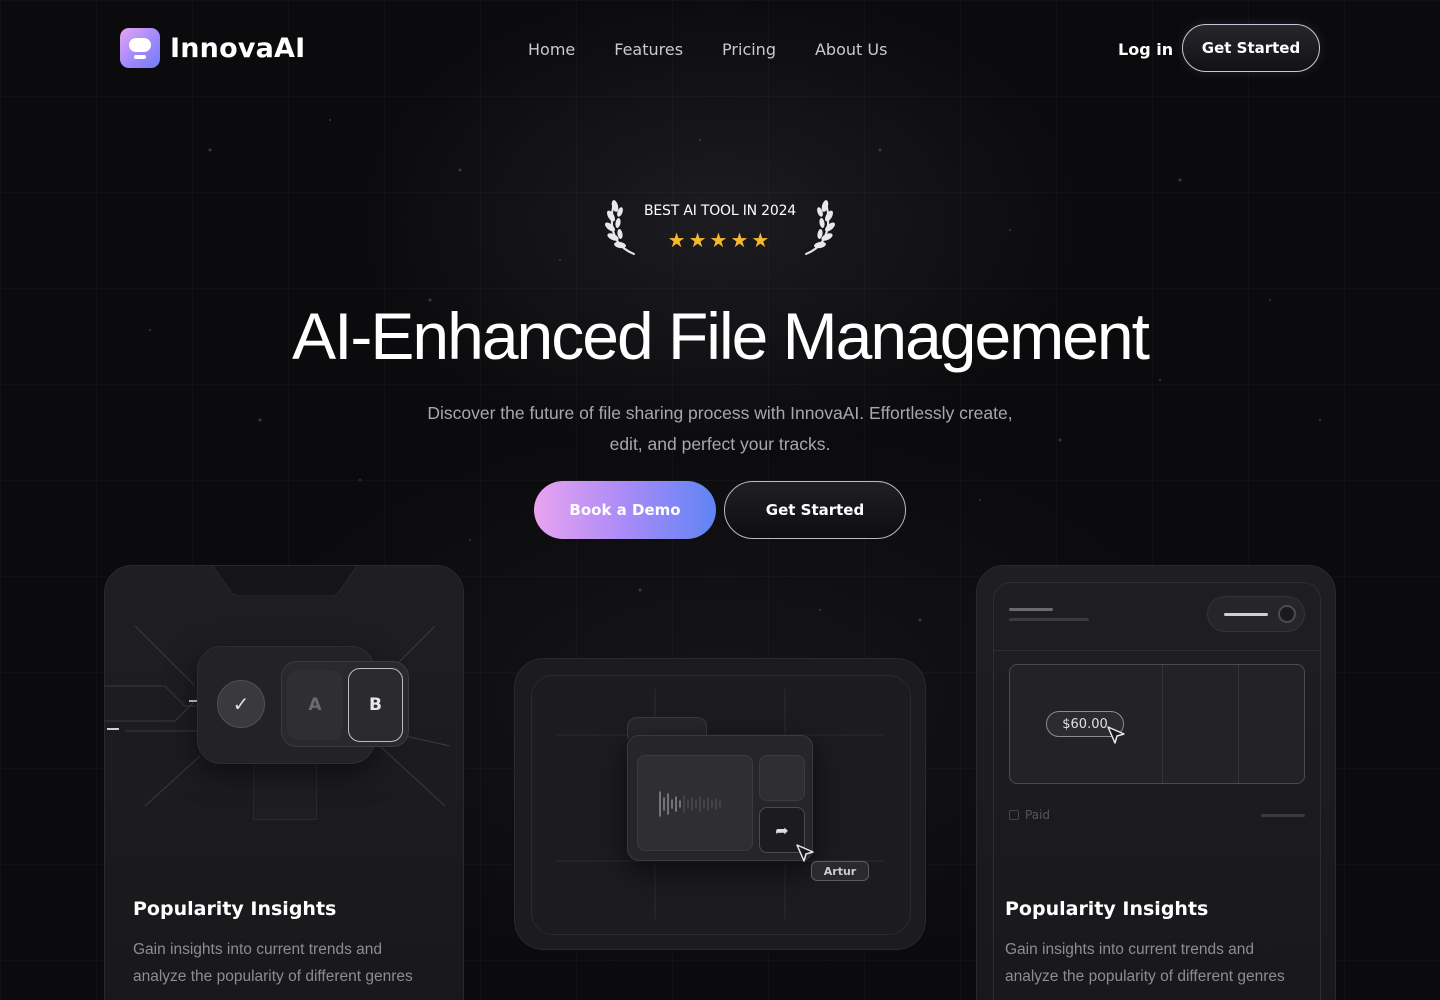 This screenshot has width=1440, height=1000. I want to click on hero-get-started-button: Get Started, so click(815, 510).